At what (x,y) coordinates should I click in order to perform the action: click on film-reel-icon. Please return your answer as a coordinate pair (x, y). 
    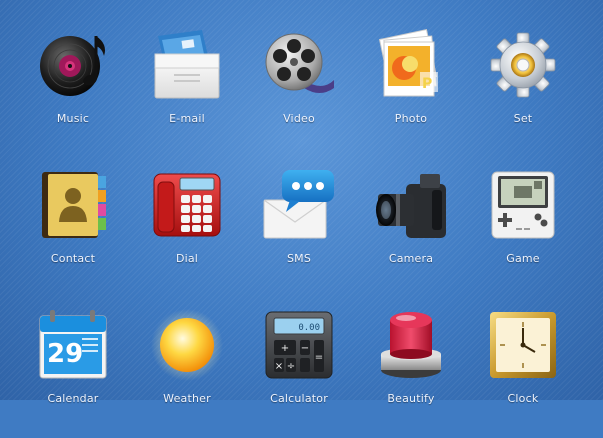
    Looking at the image, I should click on (299, 63).